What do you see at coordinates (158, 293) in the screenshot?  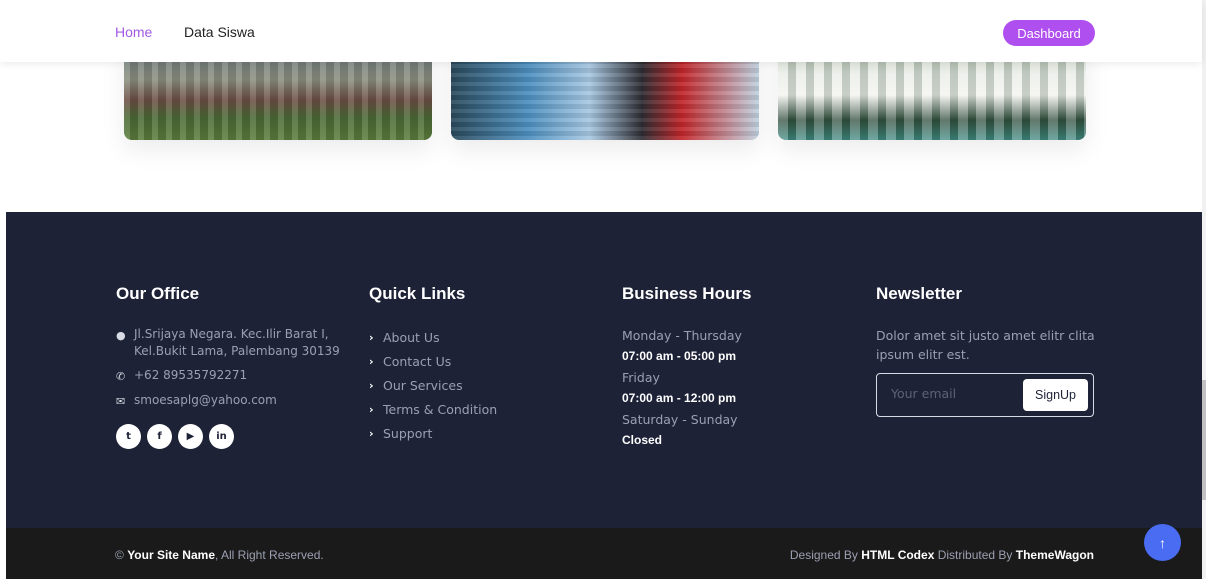 I see `office-title: Our Office` at bounding box center [158, 293].